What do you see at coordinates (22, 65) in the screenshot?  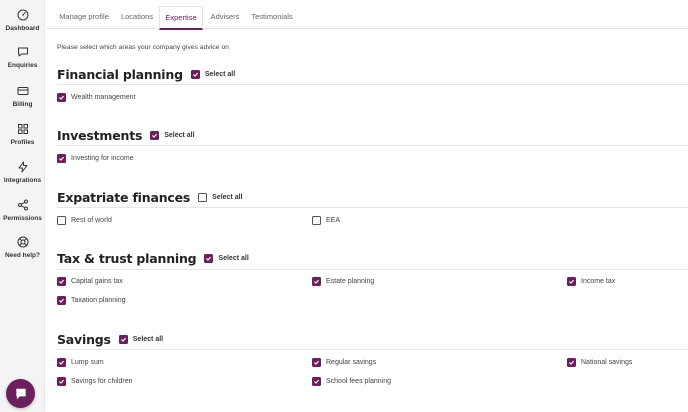 I see `sidebar-item-label: Enquiries` at bounding box center [22, 65].